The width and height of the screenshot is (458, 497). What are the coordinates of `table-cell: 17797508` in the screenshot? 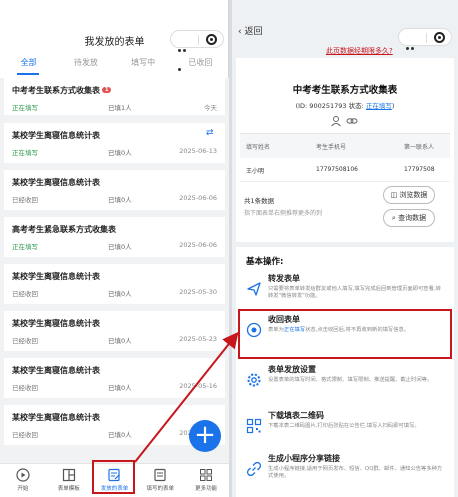 It's located at (419, 169).